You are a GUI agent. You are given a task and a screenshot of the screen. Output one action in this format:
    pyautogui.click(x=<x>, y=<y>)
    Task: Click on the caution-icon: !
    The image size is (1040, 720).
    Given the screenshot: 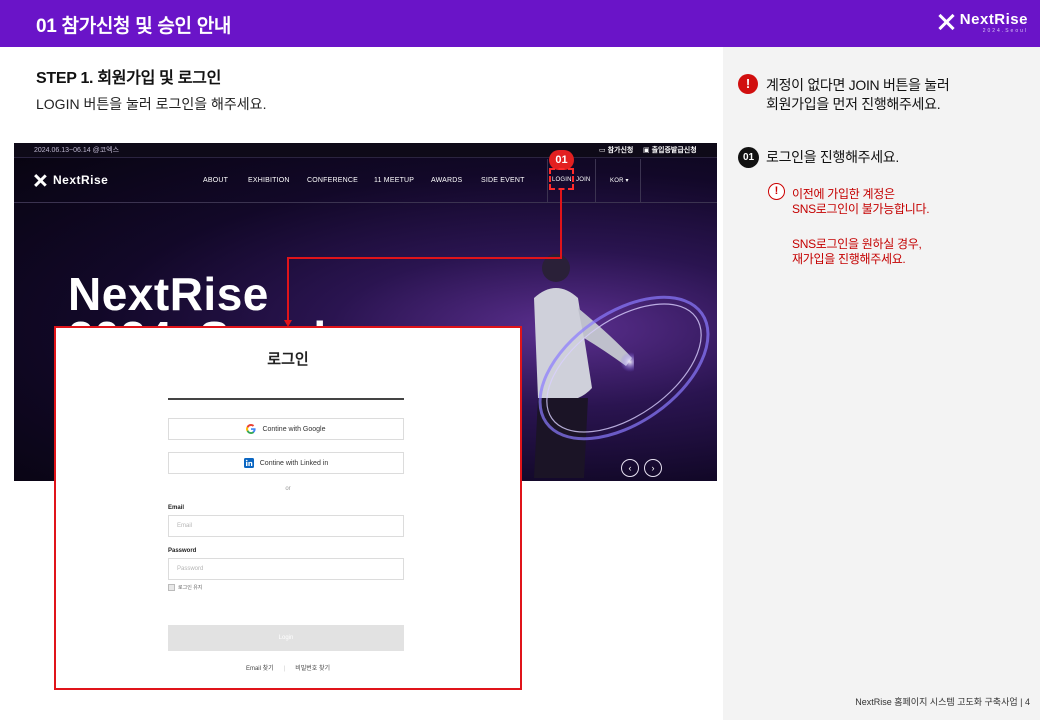 What is the action you would take?
    pyautogui.click(x=776, y=191)
    